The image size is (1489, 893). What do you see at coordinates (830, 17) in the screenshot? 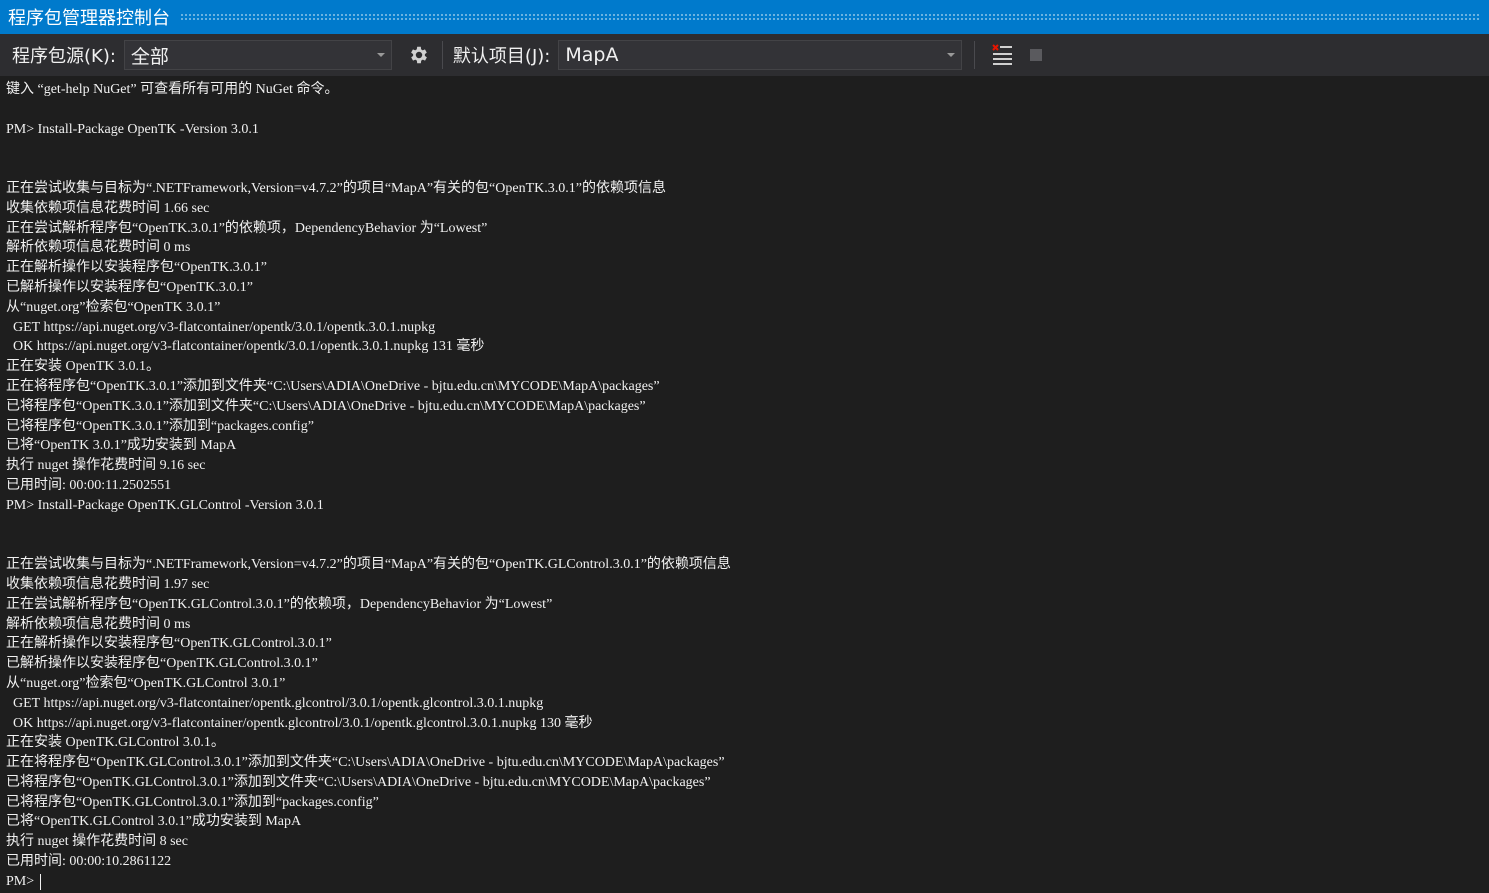
I see `title-grip` at bounding box center [830, 17].